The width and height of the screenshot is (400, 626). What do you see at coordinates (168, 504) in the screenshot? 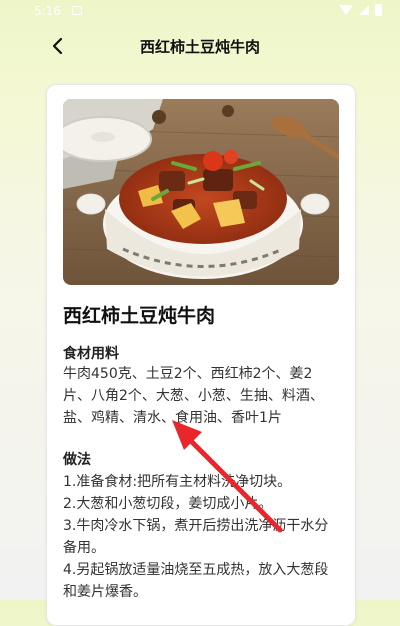
I see `step-item: 2.大葱和小葱切段，姜切成小片。` at bounding box center [168, 504].